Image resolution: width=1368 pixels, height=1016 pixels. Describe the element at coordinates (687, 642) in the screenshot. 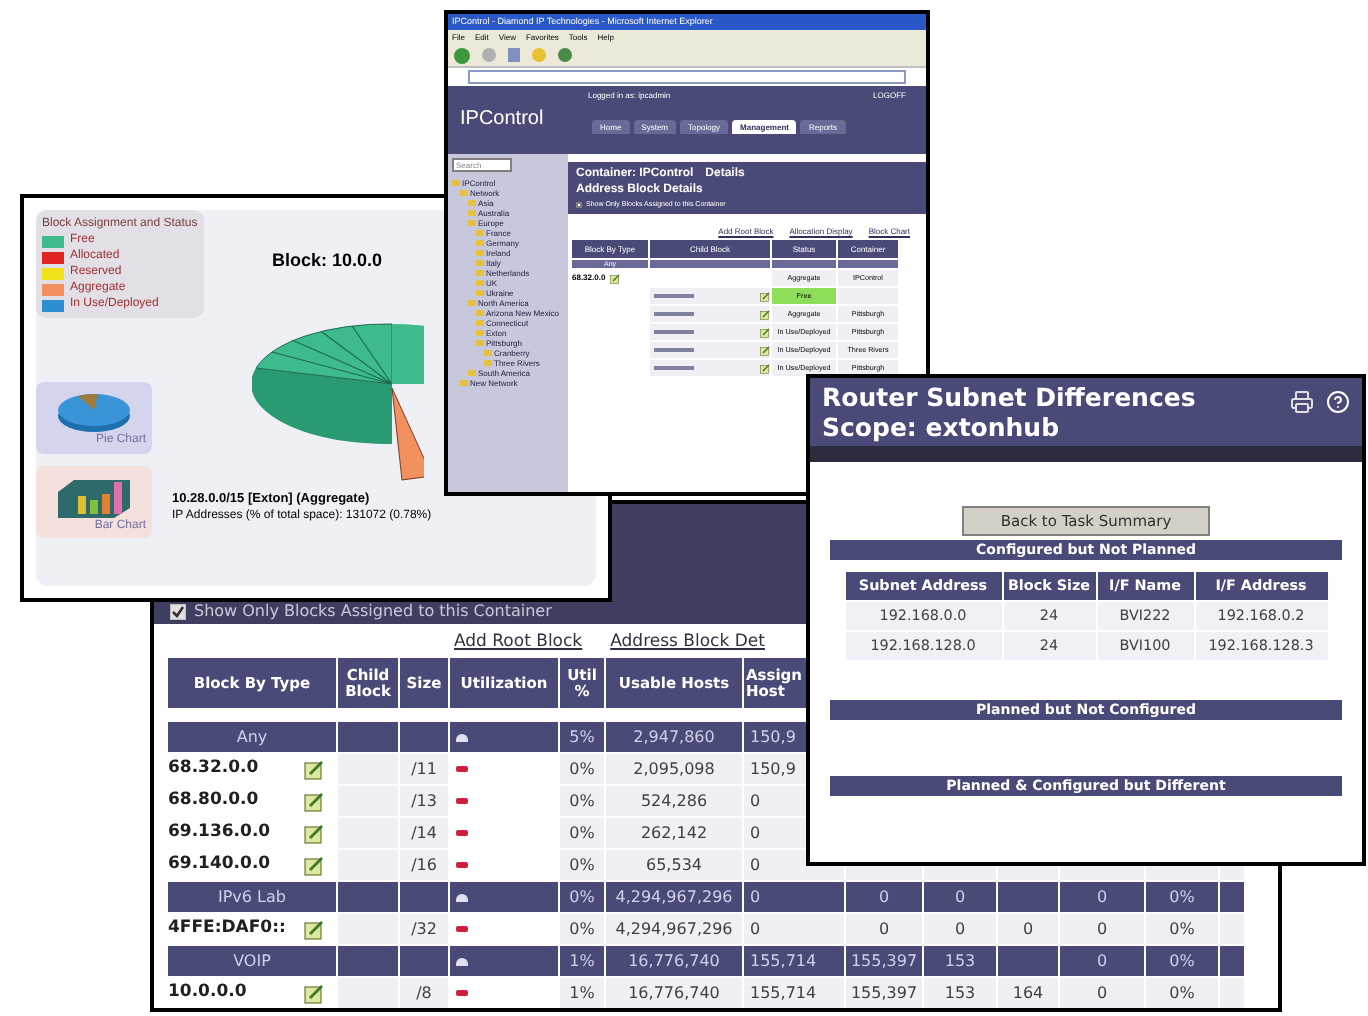

I see `link: Address Block Det` at that location.